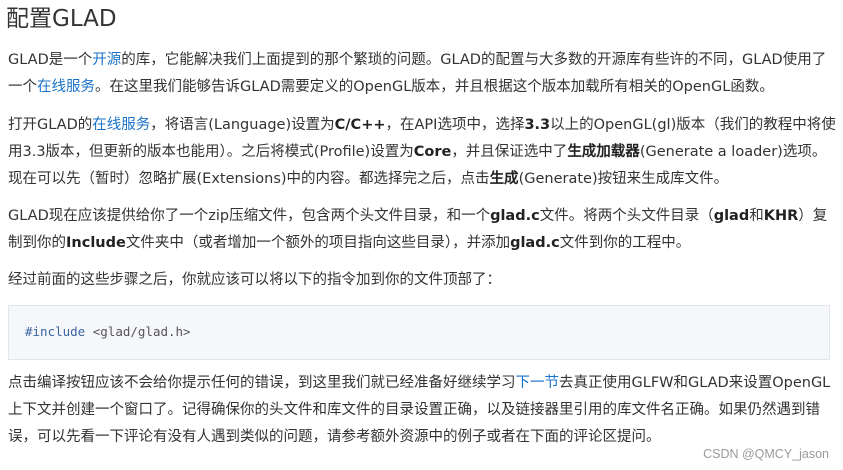  I want to click on text-span: ，并且保证选中了, so click(509, 152).